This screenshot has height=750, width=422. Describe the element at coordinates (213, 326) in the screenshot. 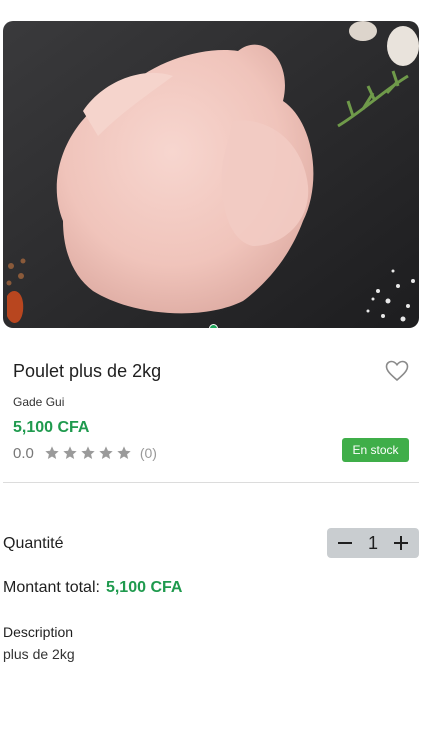

I see `image-pager-dot` at that location.